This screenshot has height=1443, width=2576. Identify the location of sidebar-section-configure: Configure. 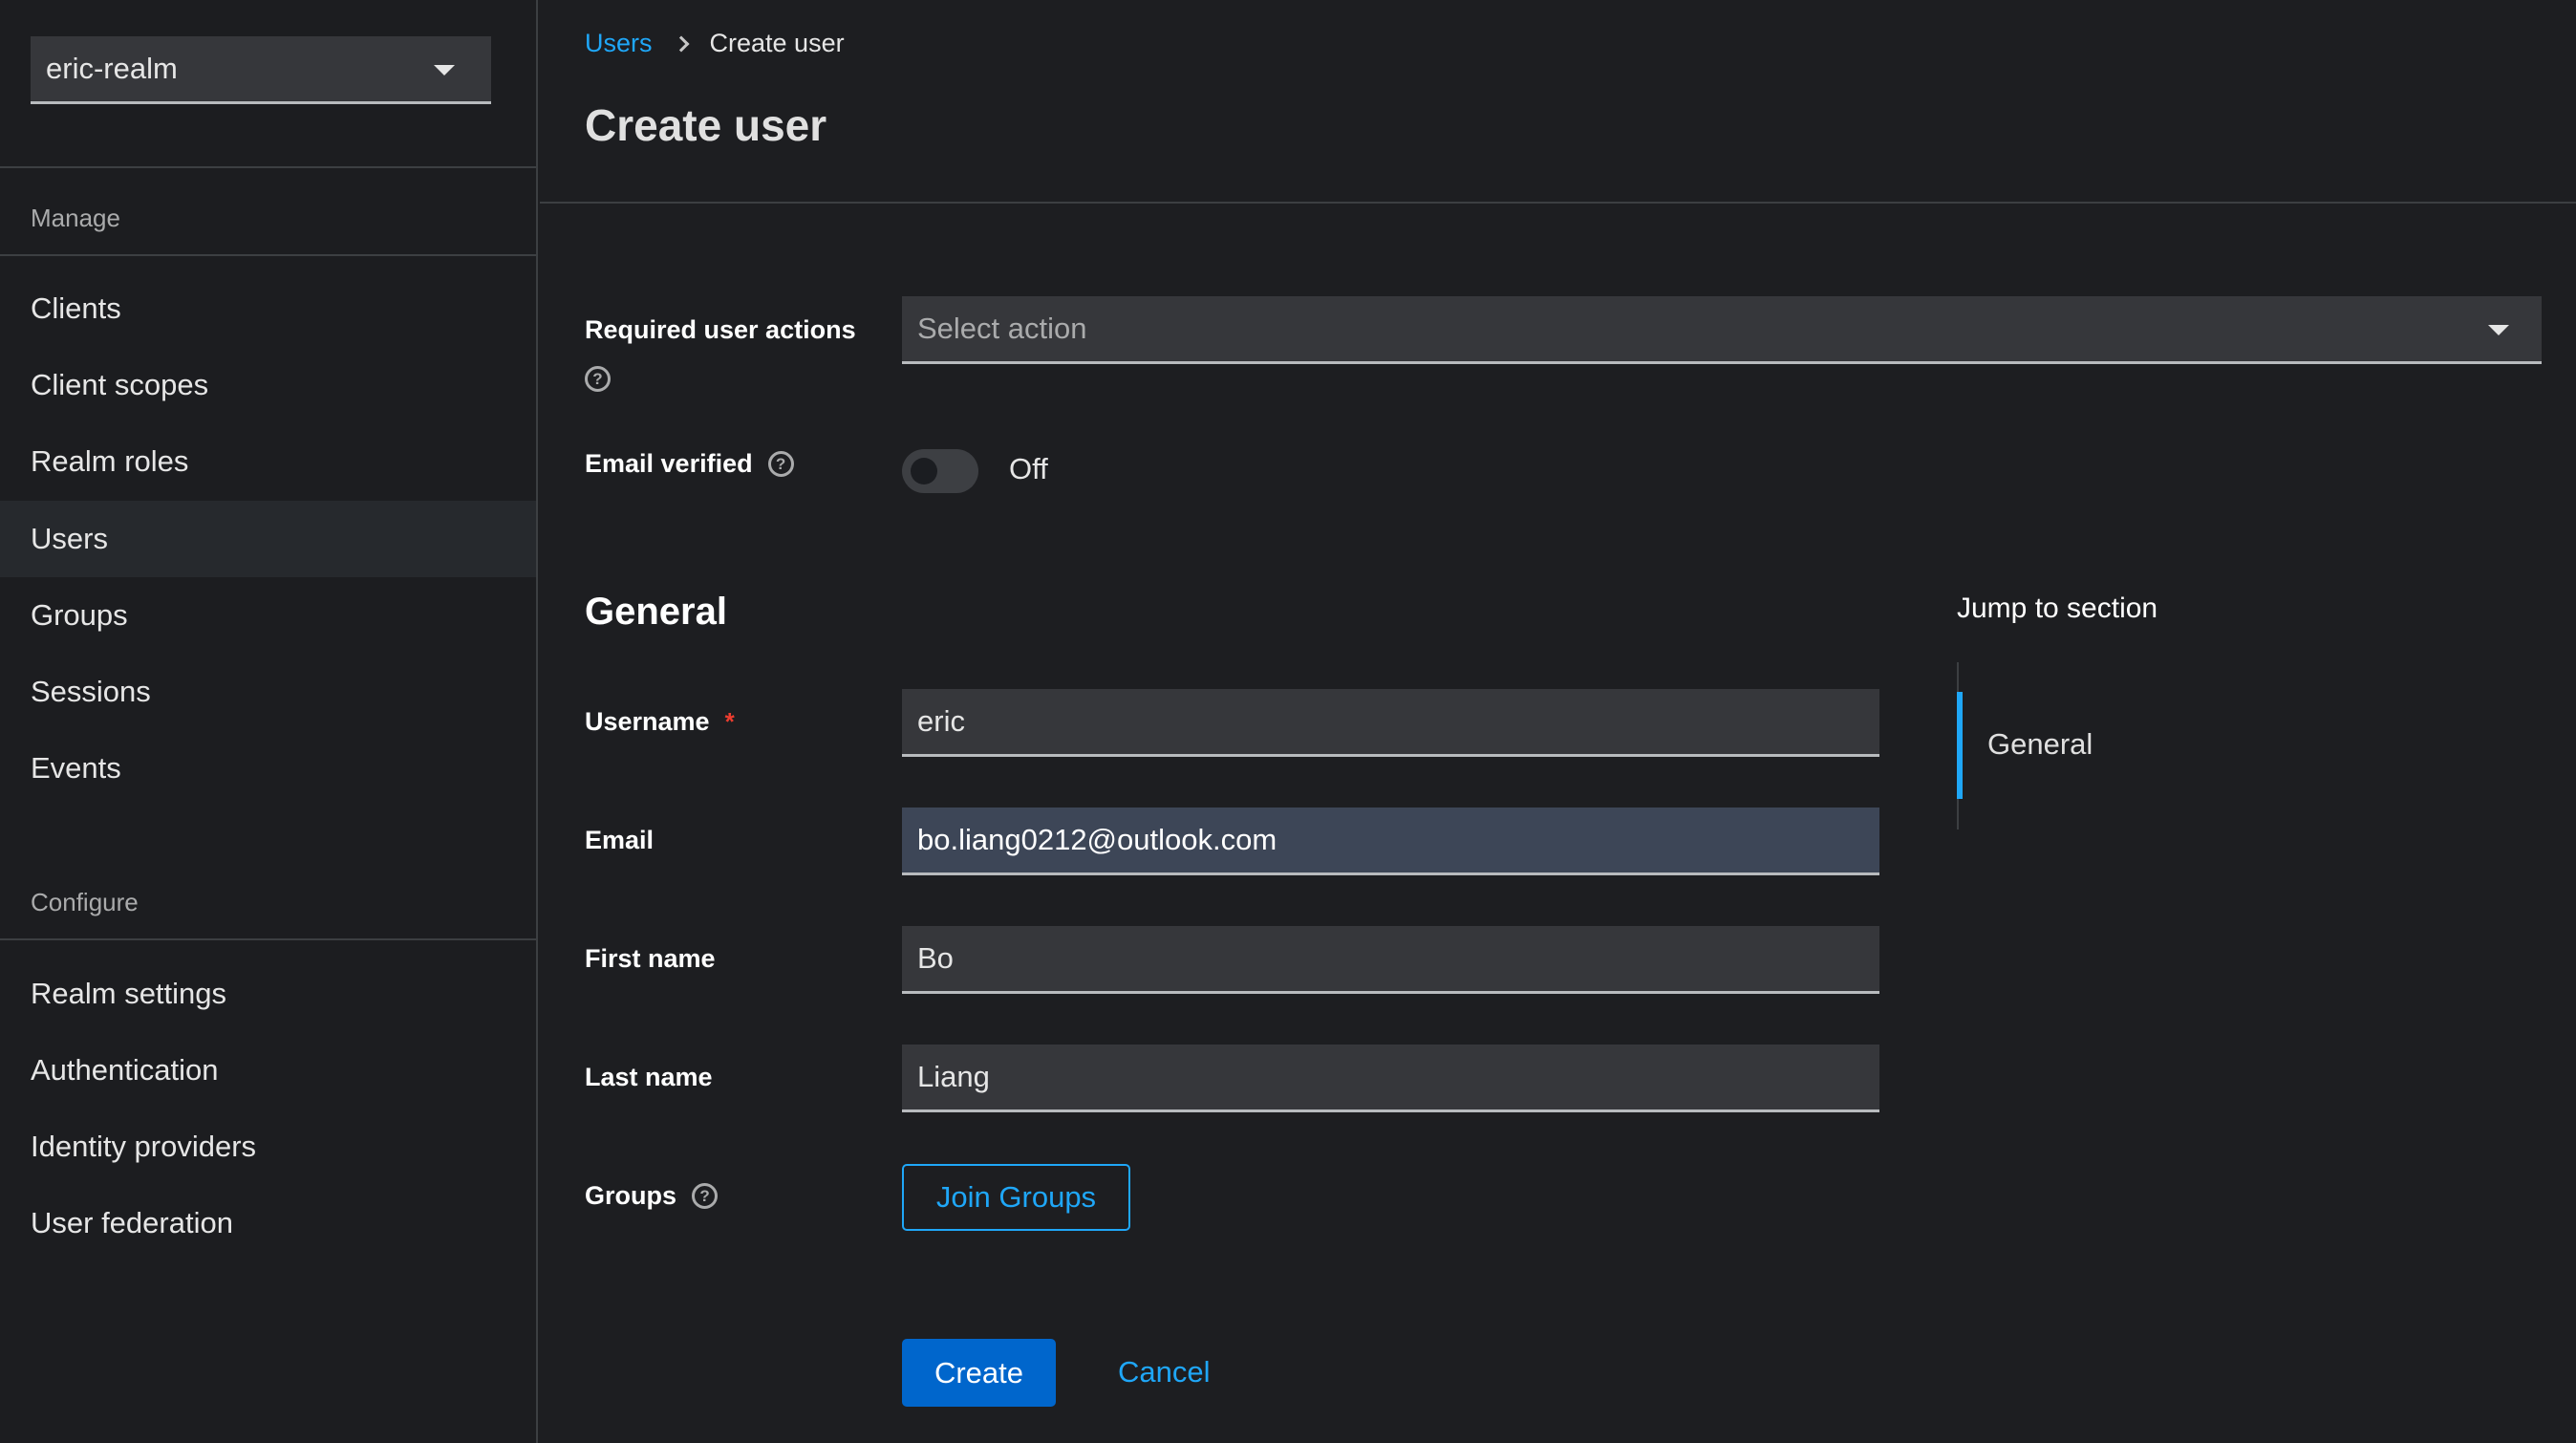
(85, 902).